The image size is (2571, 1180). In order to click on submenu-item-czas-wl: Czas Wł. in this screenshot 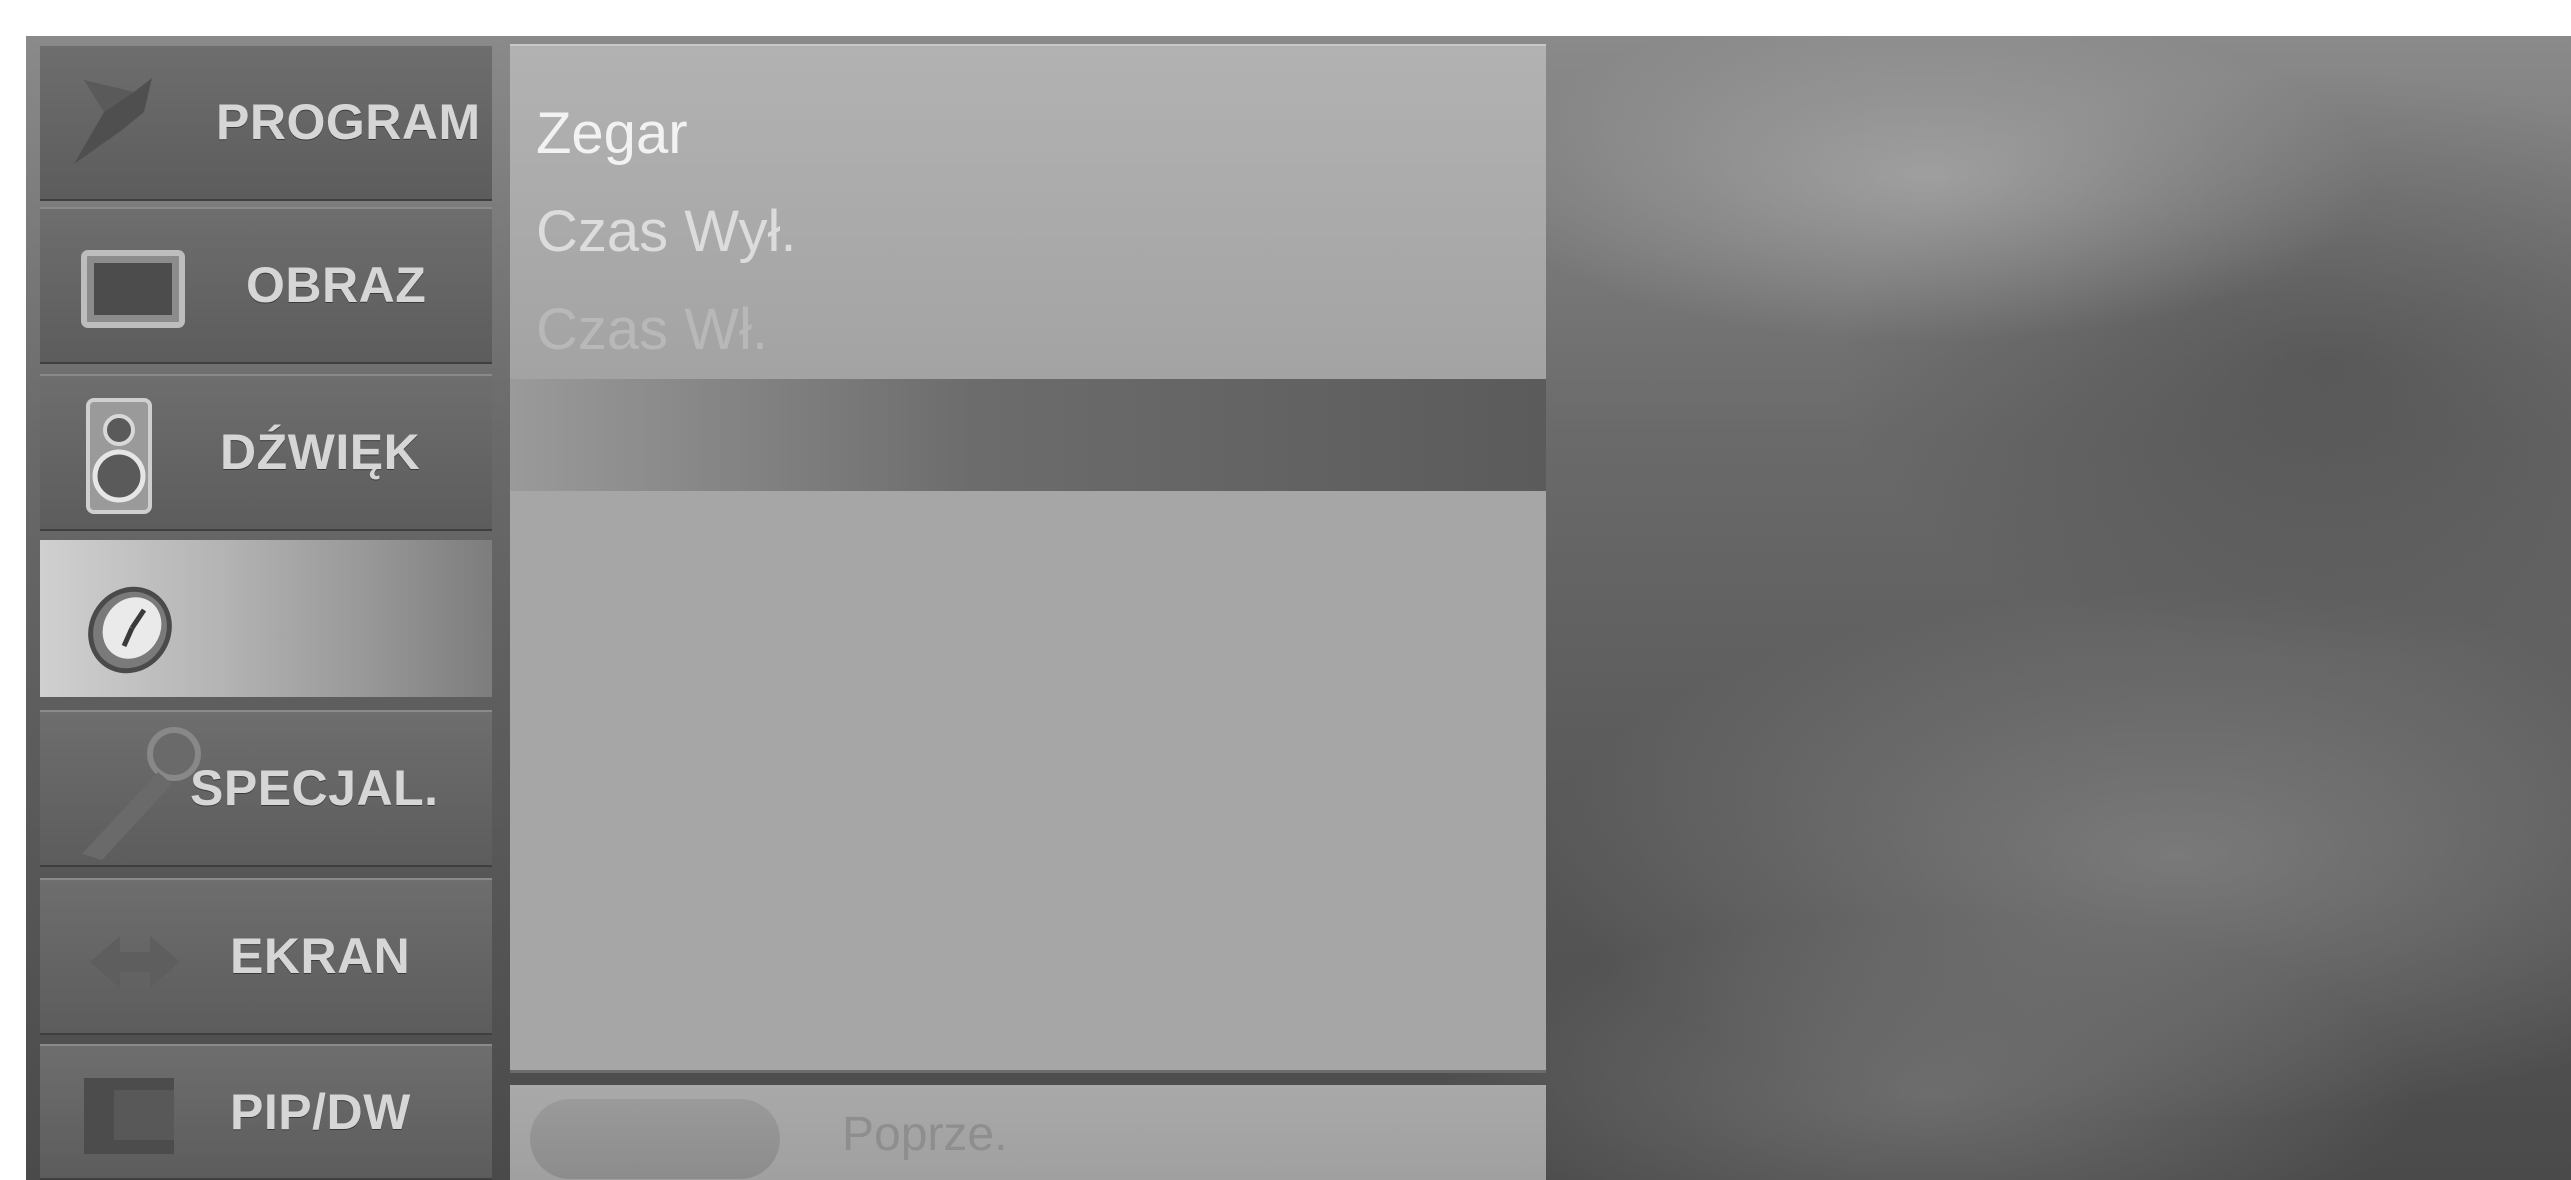, I will do `click(652, 330)`.